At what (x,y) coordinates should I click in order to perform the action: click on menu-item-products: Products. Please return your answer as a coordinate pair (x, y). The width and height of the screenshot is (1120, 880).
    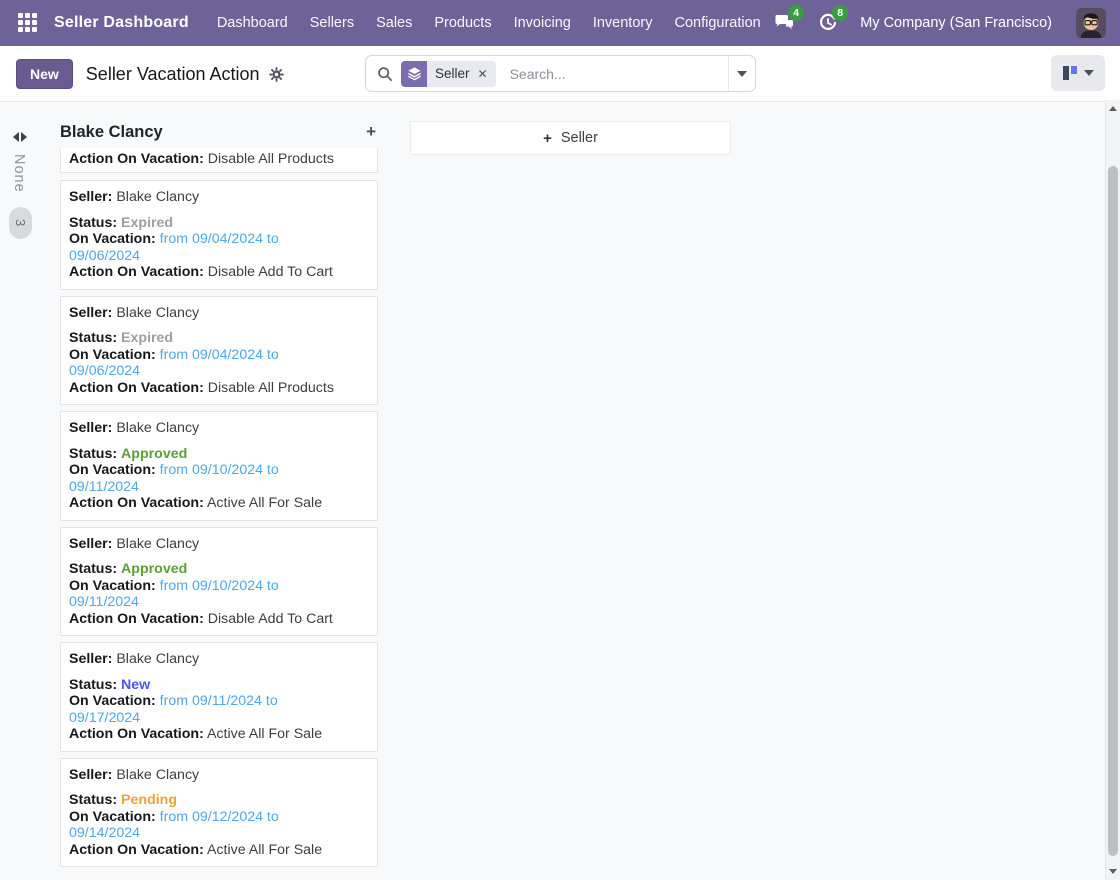
    Looking at the image, I should click on (462, 23).